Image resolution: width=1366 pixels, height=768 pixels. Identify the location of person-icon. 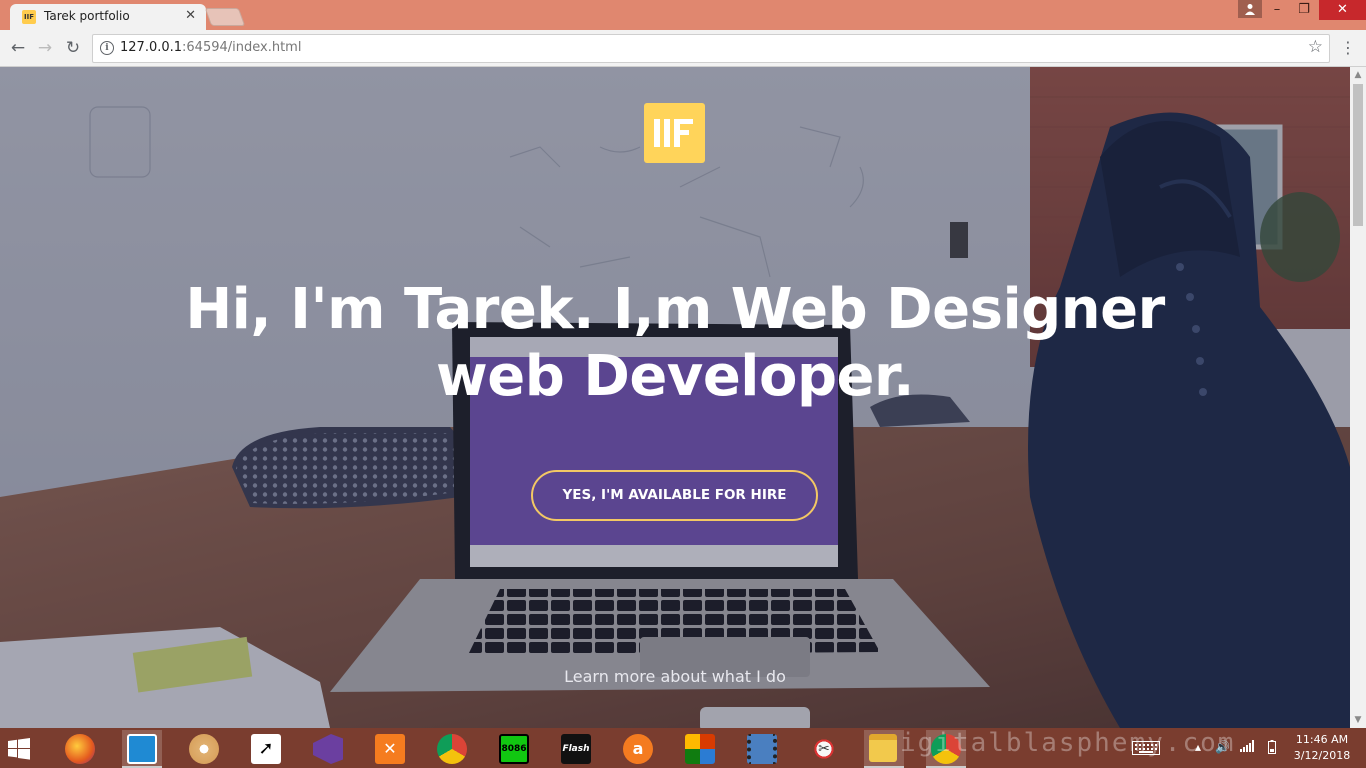
(1250, 9).